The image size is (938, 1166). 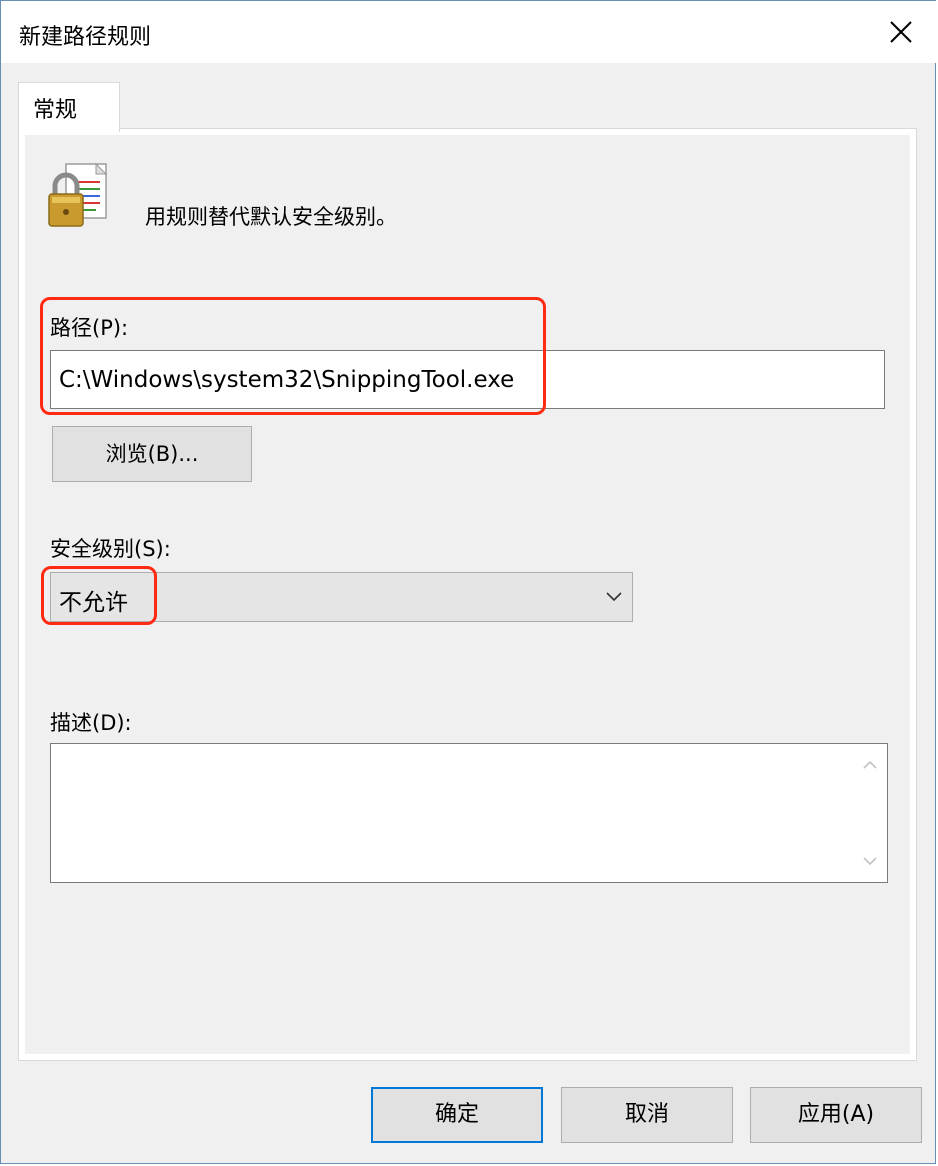 I want to click on ok-button: 确定, so click(x=457, y=1115).